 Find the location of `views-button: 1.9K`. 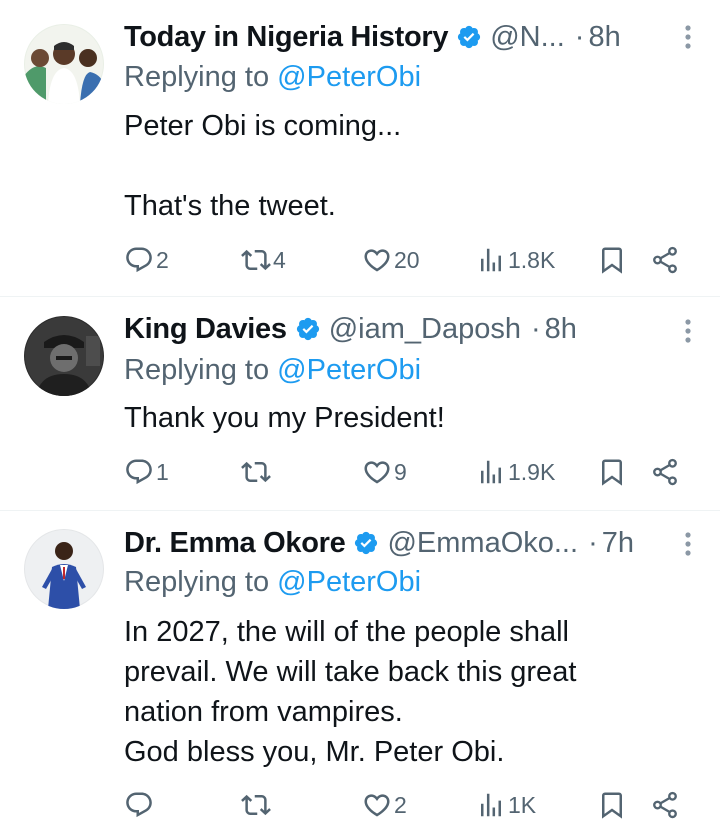

views-button: 1.9K is located at coordinates (515, 472).